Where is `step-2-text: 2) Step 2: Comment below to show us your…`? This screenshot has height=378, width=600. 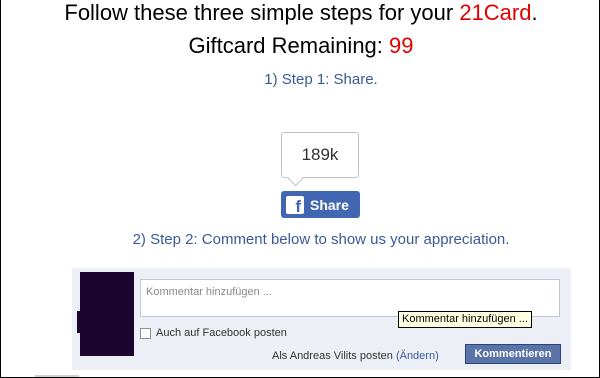
step-2-text: 2) Step 2: Comment below to show us your… is located at coordinates (321, 239).